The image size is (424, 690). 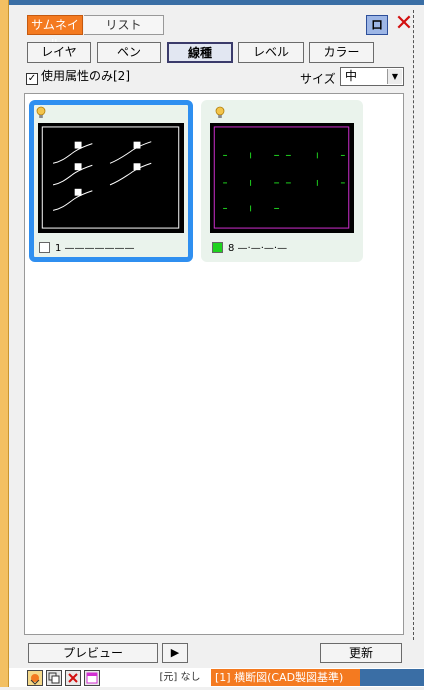 What do you see at coordinates (271, 52) in the screenshot?
I see `filter-level-button: レベル` at bounding box center [271, 52].